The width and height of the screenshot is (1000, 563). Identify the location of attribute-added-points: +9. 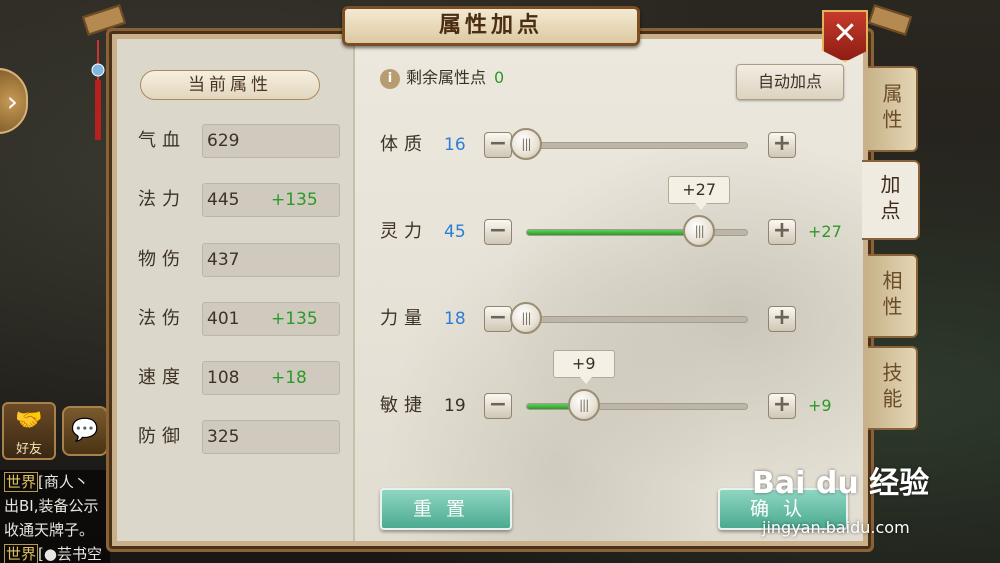
(820, 405).